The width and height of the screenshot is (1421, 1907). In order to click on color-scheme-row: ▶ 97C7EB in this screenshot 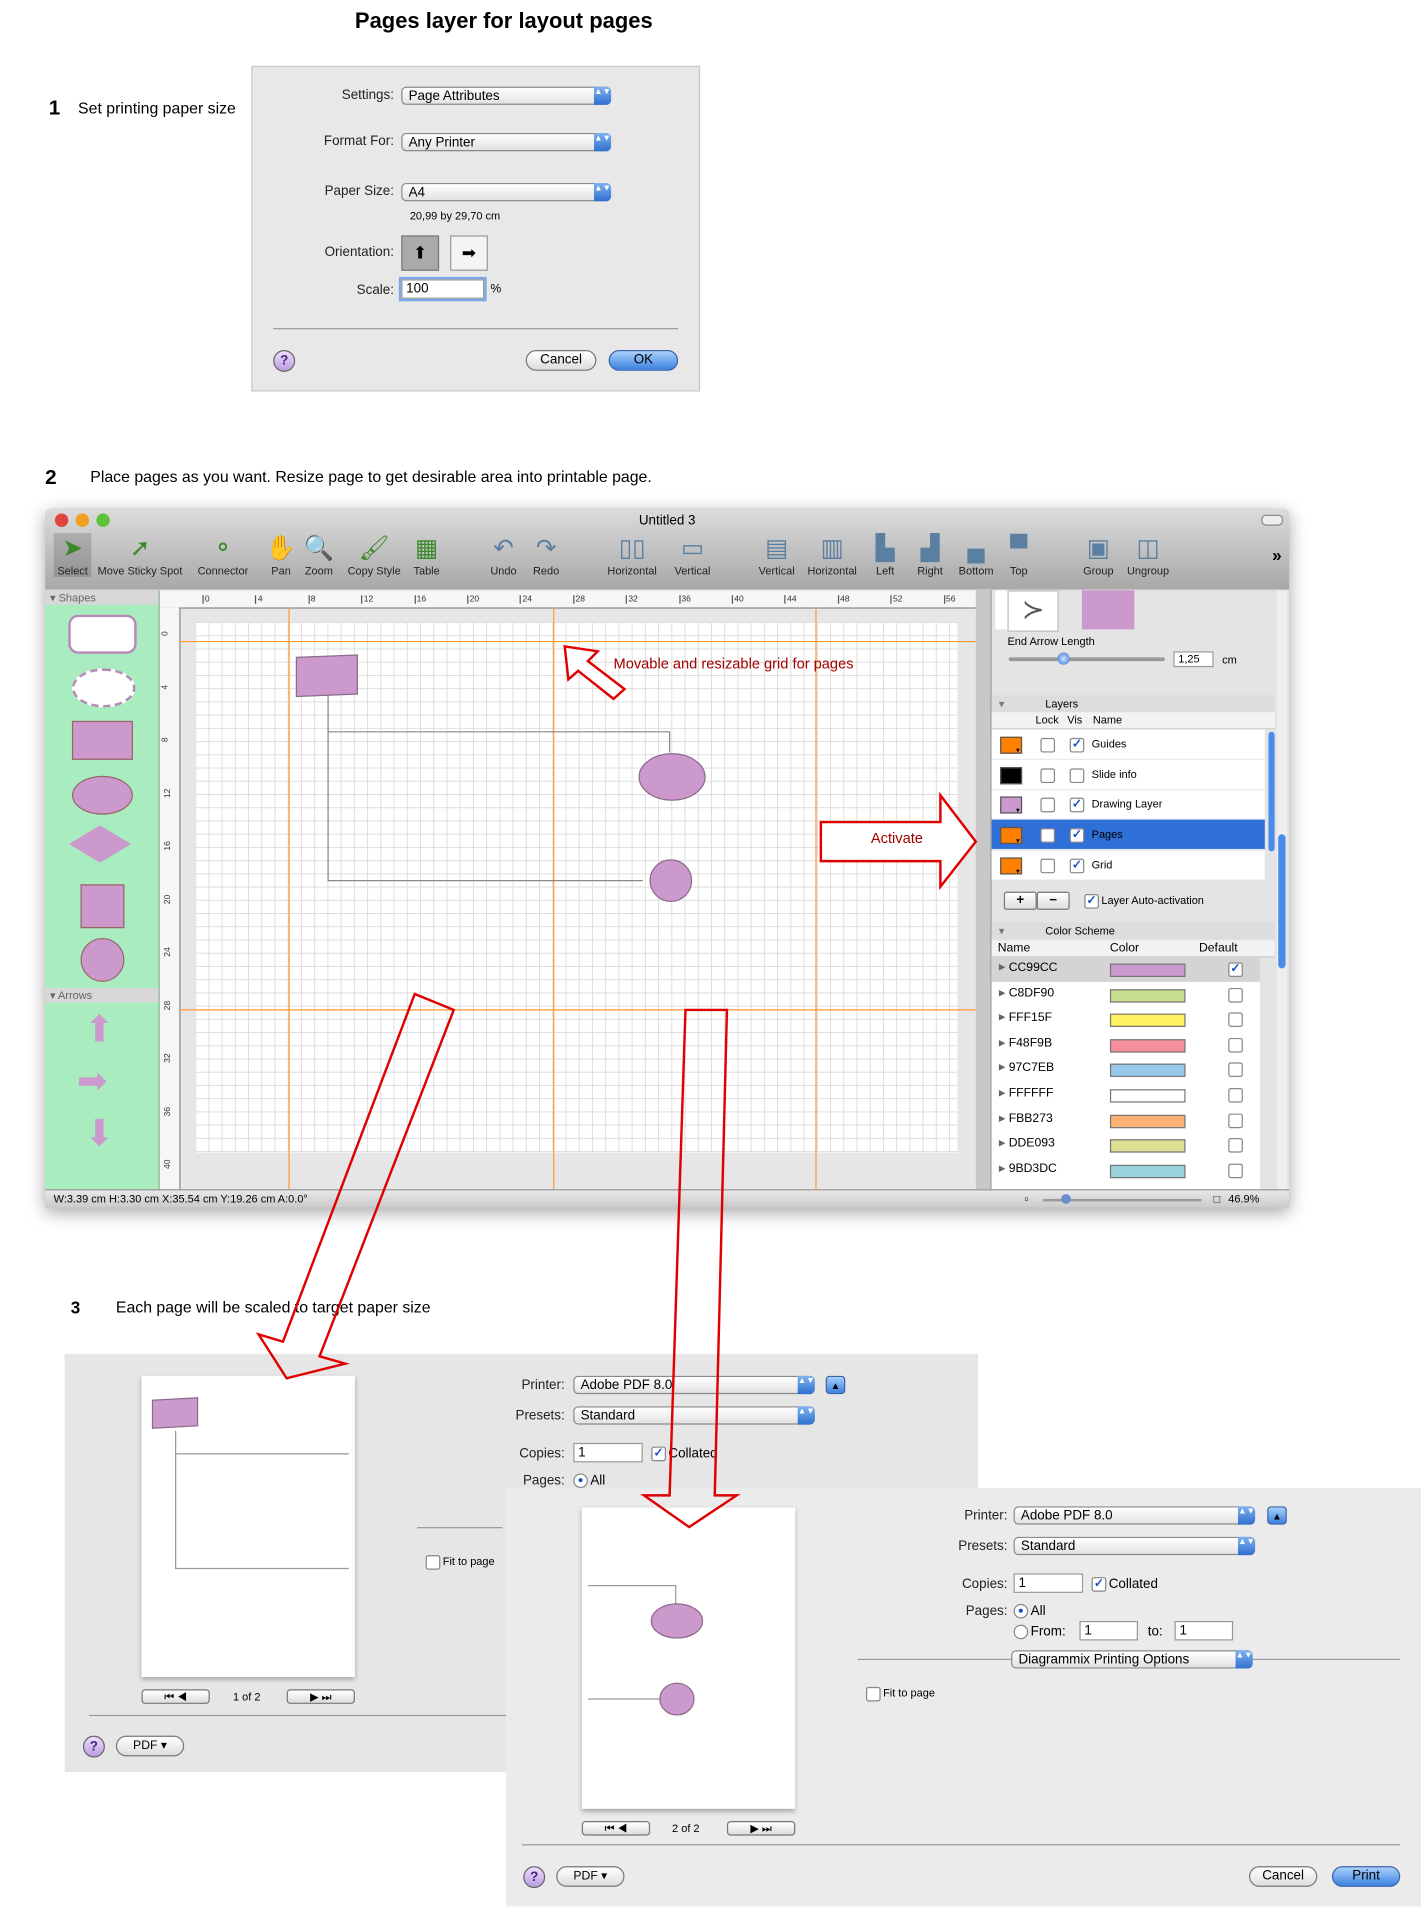, I will do `click(1126, 1070)`.